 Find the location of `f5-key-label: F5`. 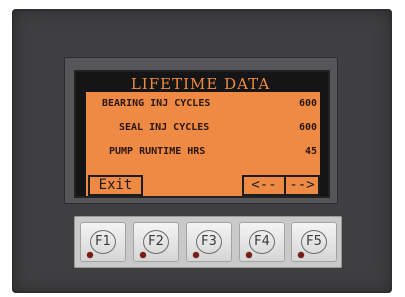

f5-key-label: F5 is located at coordinates (314, 242).